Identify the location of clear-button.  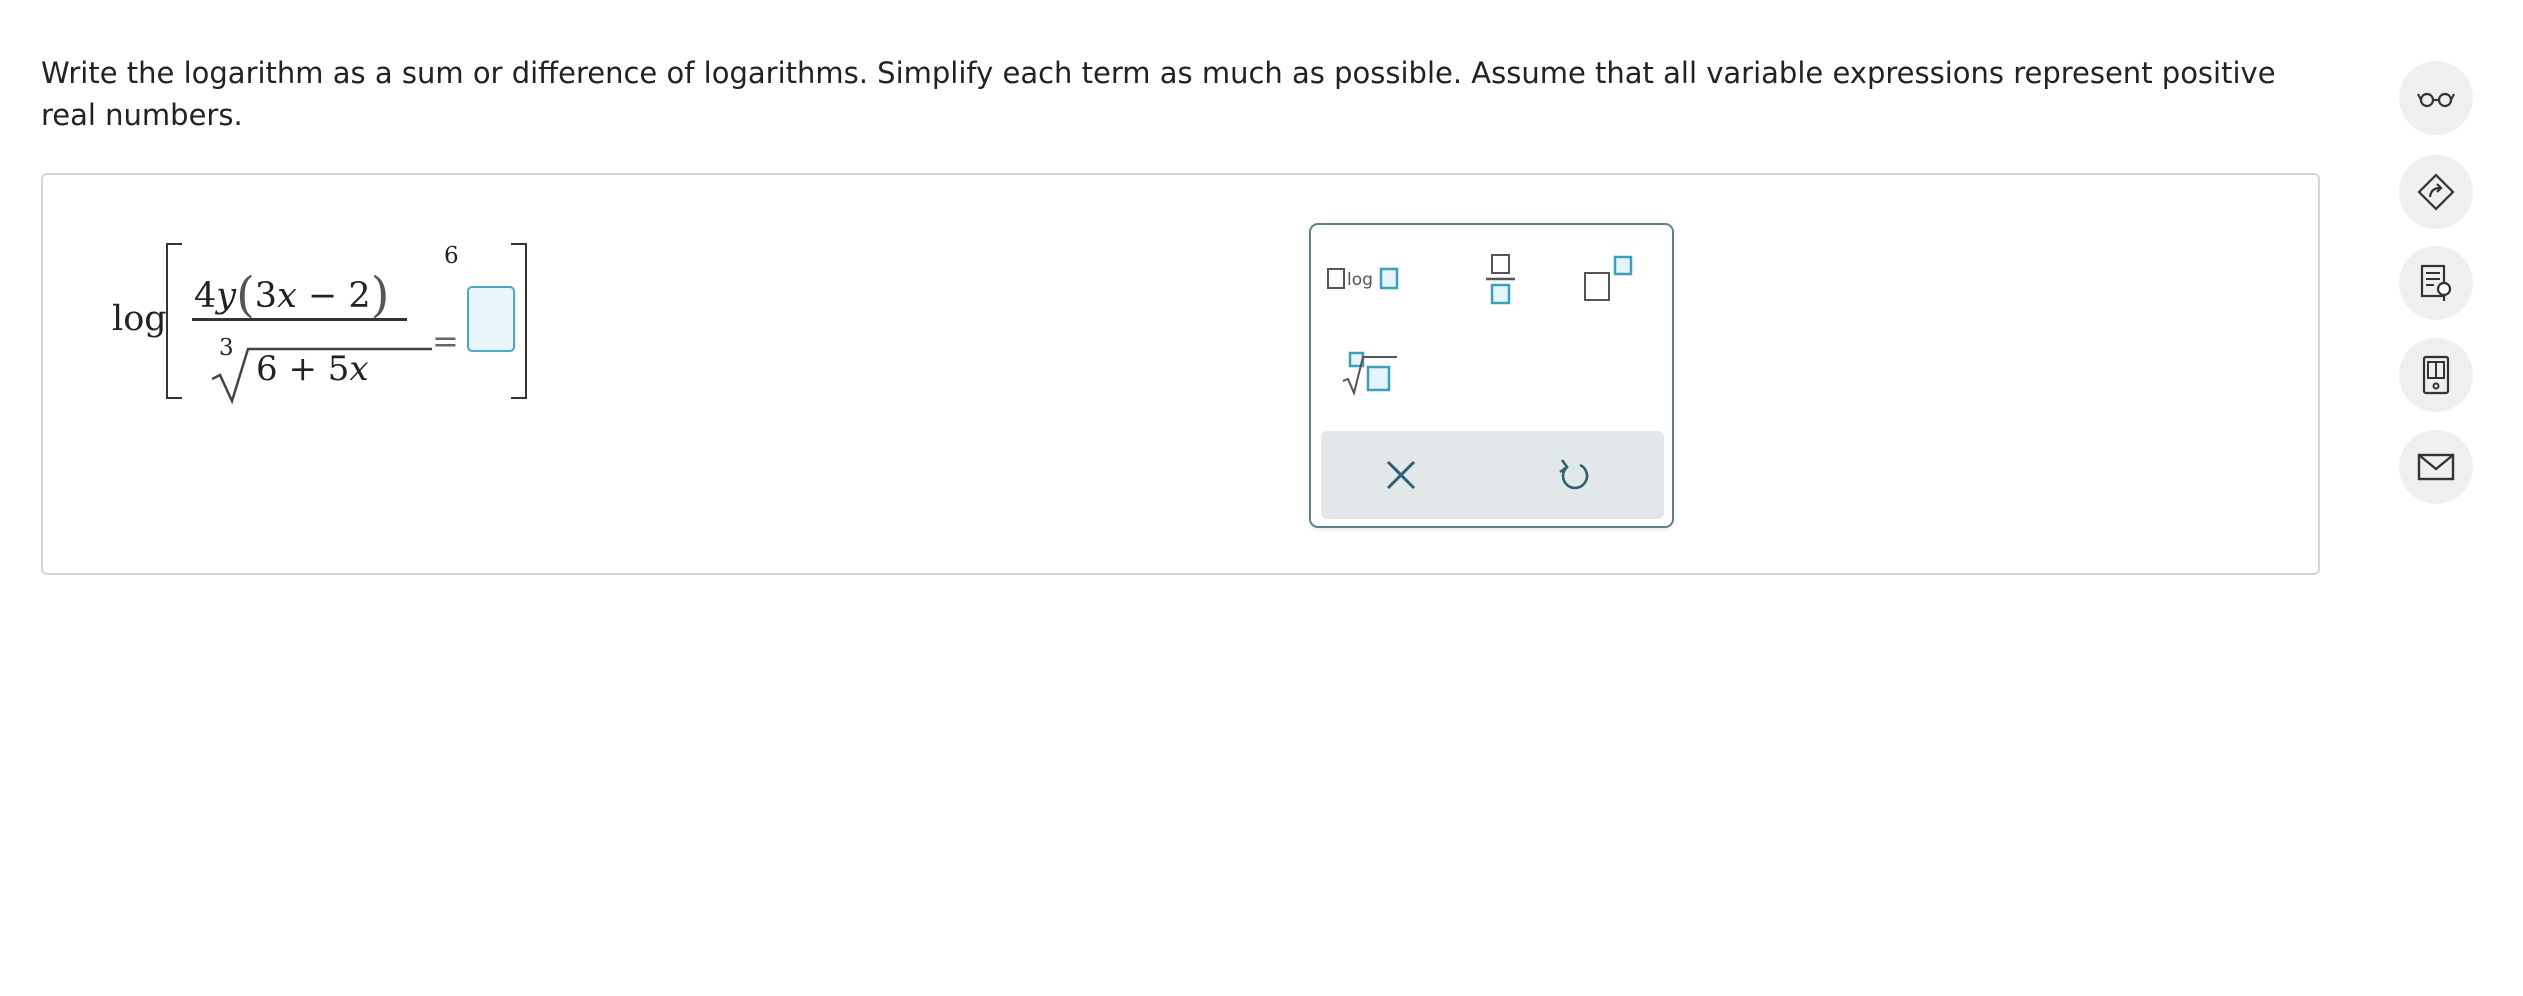
(1401, 475).